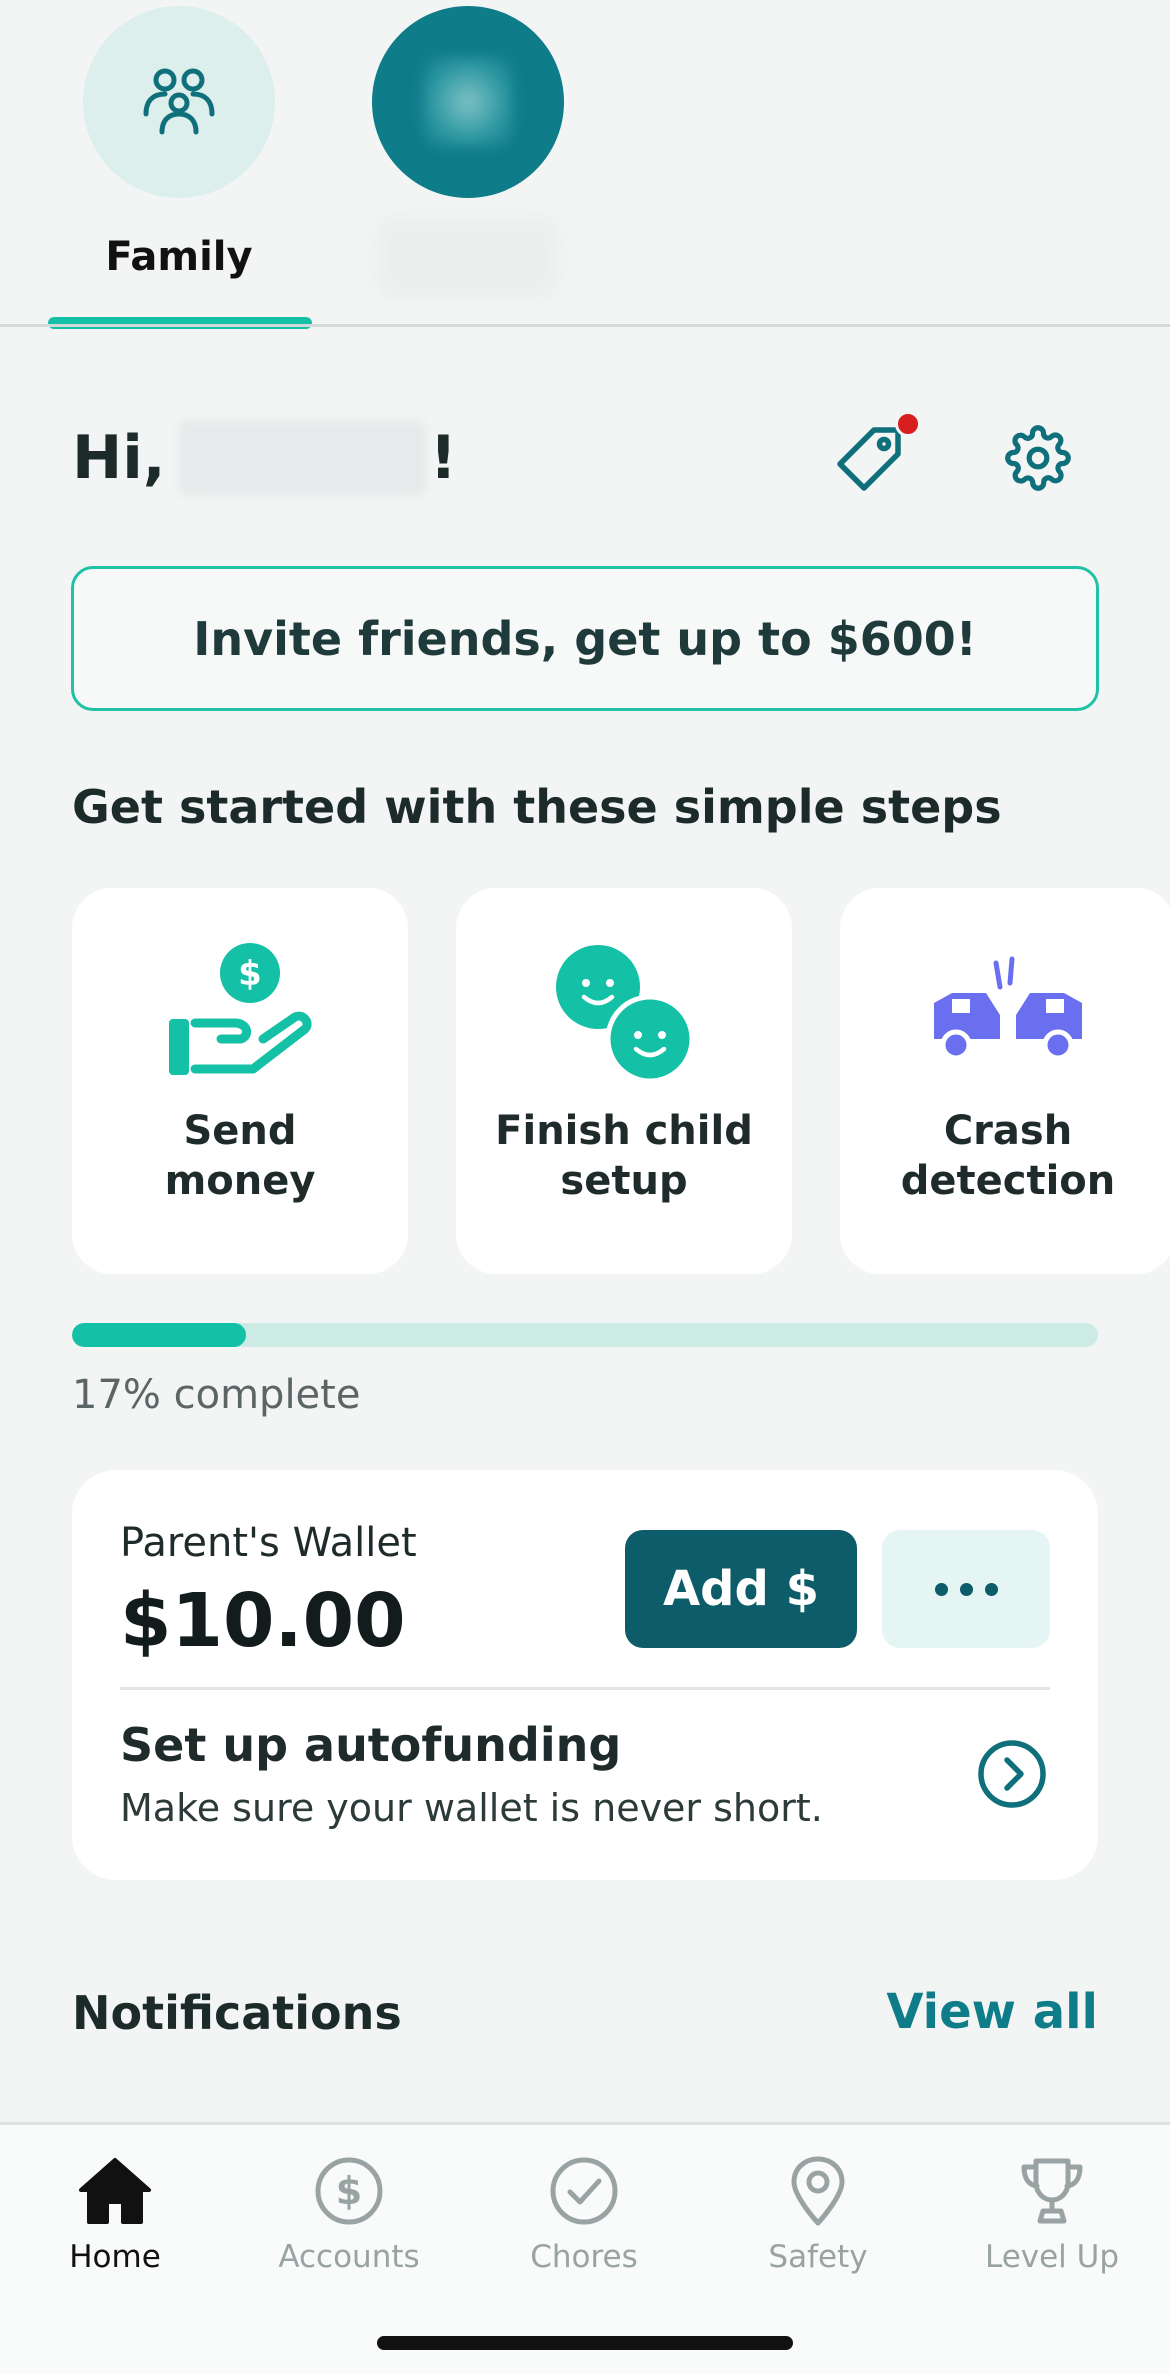  I want to click on step-label-finish-child-setup: Finish child setup, so click(624, 1156).